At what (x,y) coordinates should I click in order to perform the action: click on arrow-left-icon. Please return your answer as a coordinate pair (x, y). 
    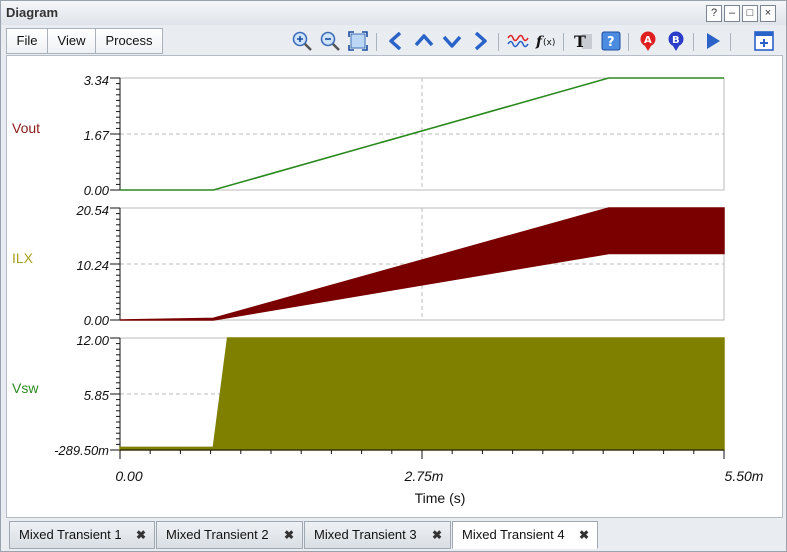
    Looking at the image, I should click on (396, 41).